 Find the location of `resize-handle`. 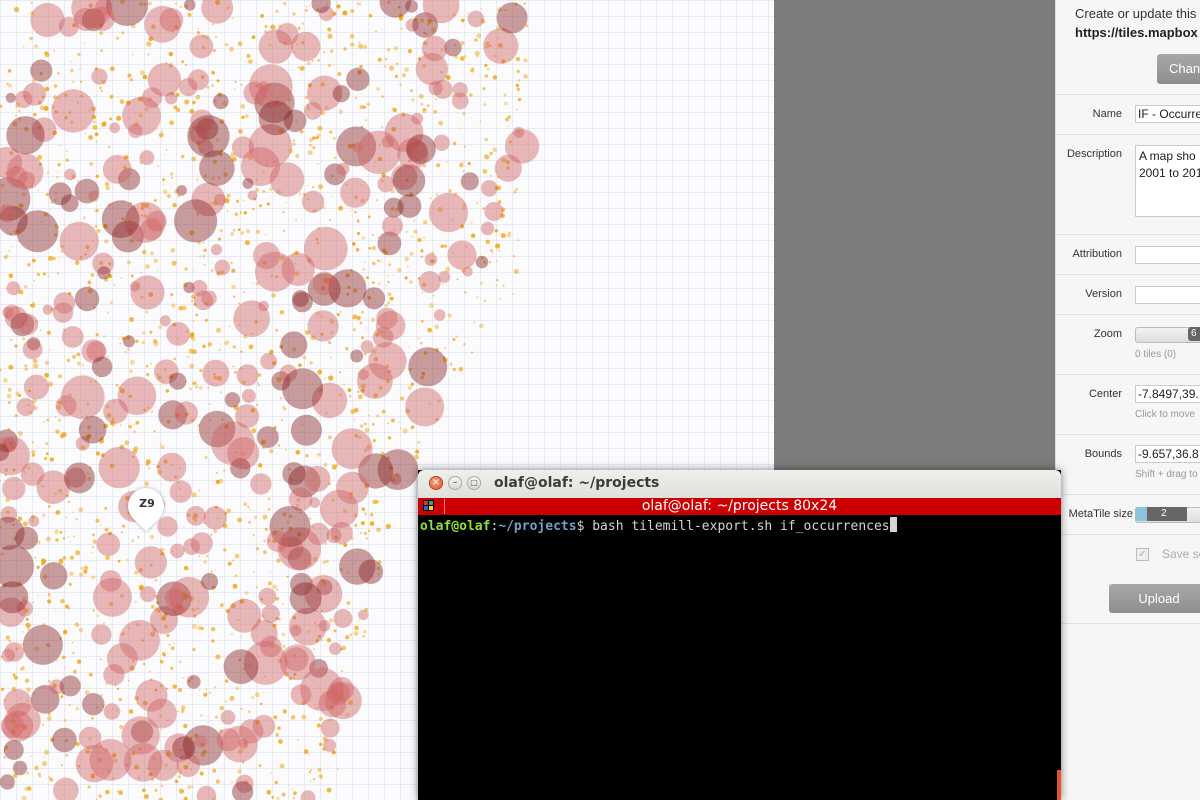

resize-handle is located at coordinates (1059, 785).